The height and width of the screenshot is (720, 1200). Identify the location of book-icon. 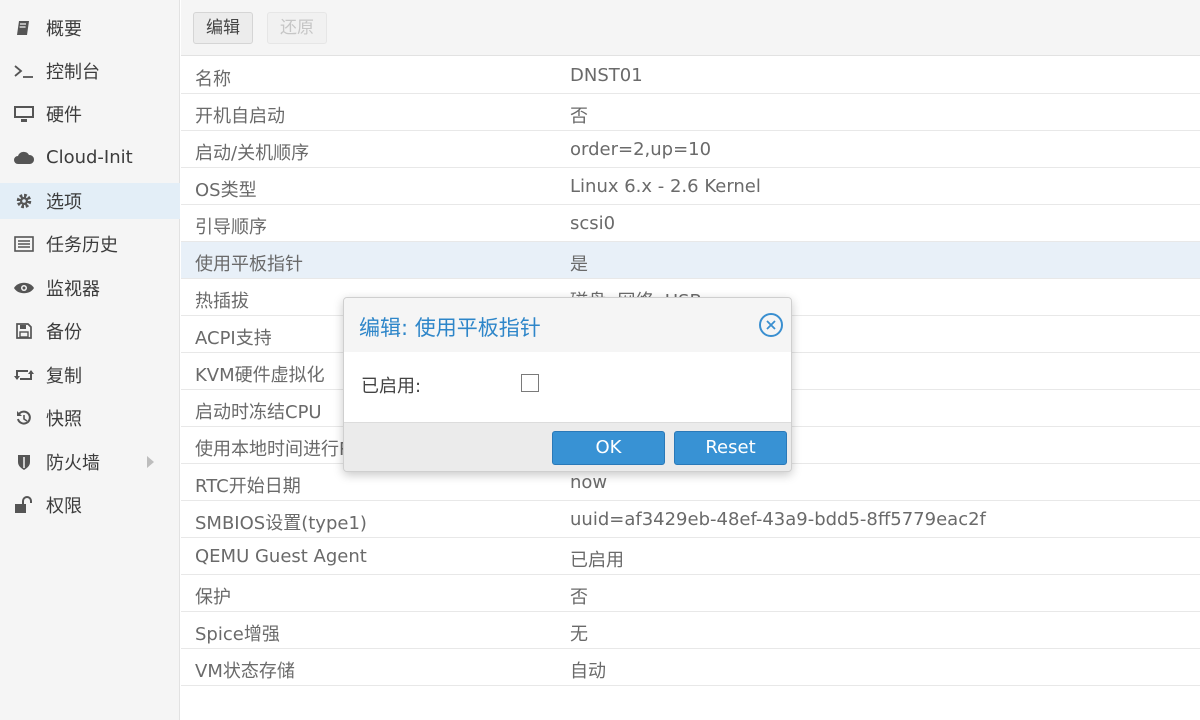
(24, 28).